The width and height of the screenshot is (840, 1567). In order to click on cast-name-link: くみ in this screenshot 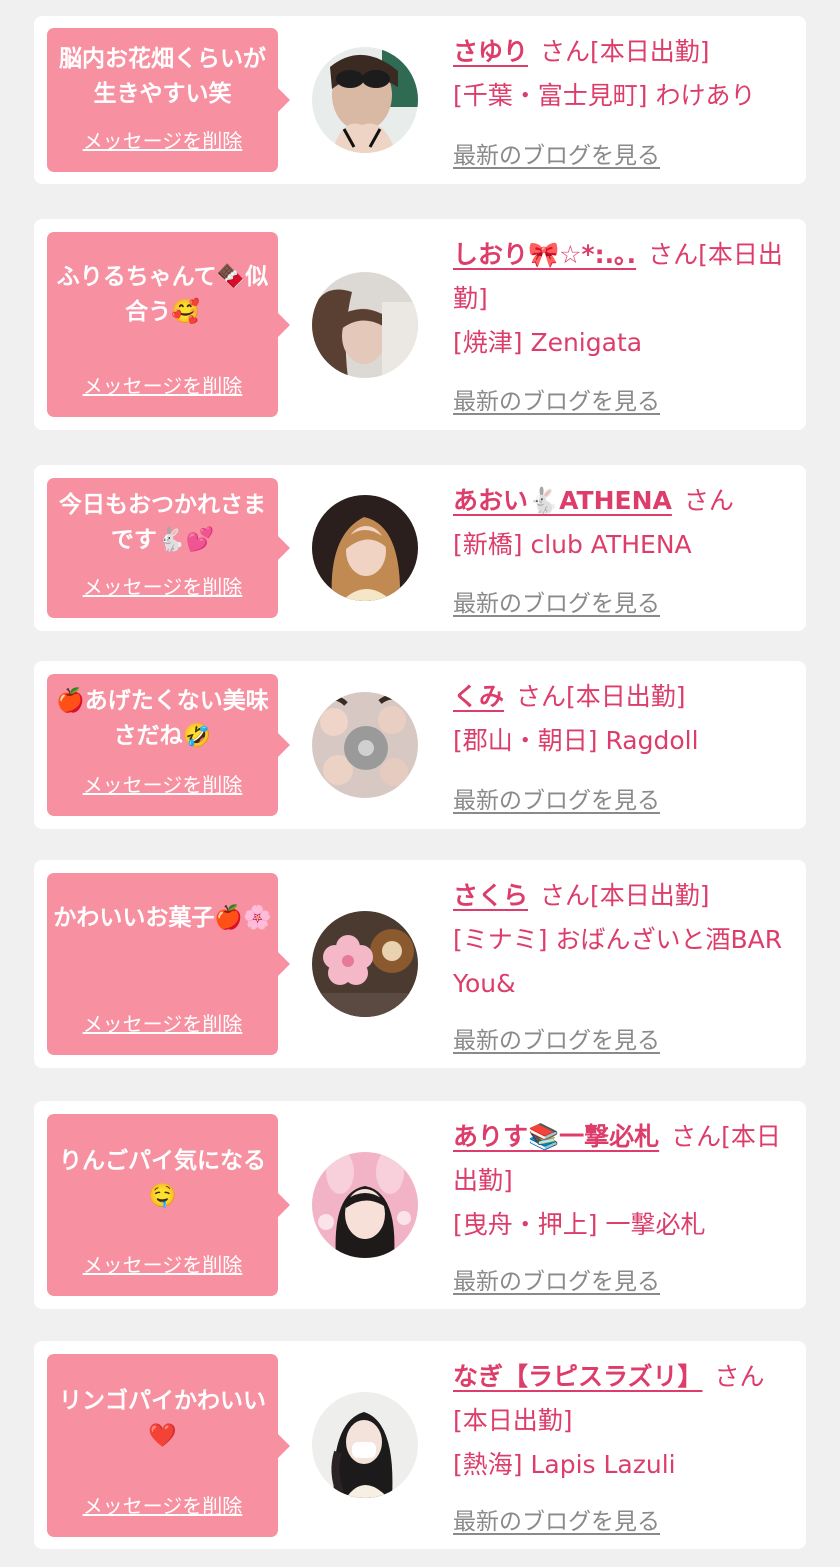, I will do `click(478, 696)`.